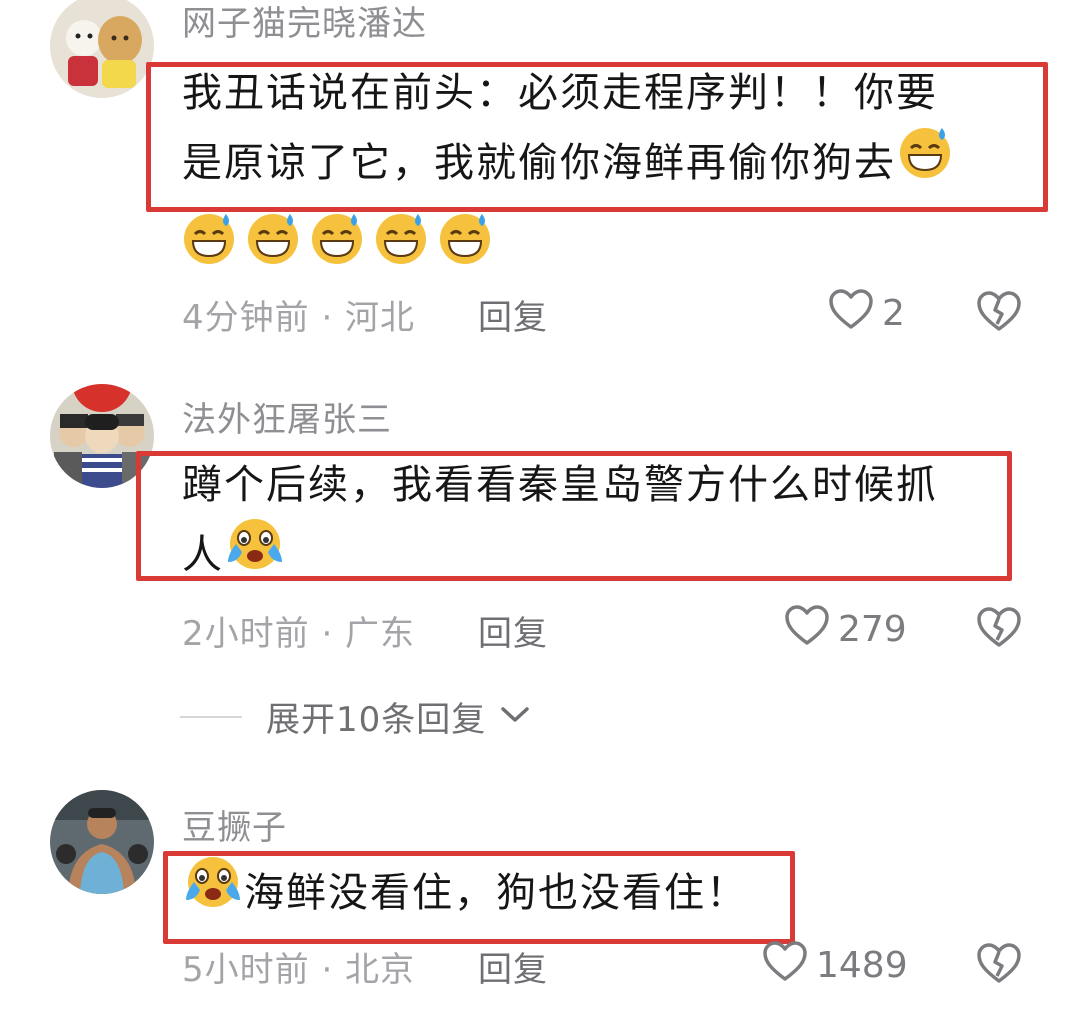 This screenshot has height=1033, width=1080. Describe the element at coordinates (560, 485) in the screenshot. I see `comment-line: 蹲个后续，我看看秦皇岛警方什么时候抓` at that location.